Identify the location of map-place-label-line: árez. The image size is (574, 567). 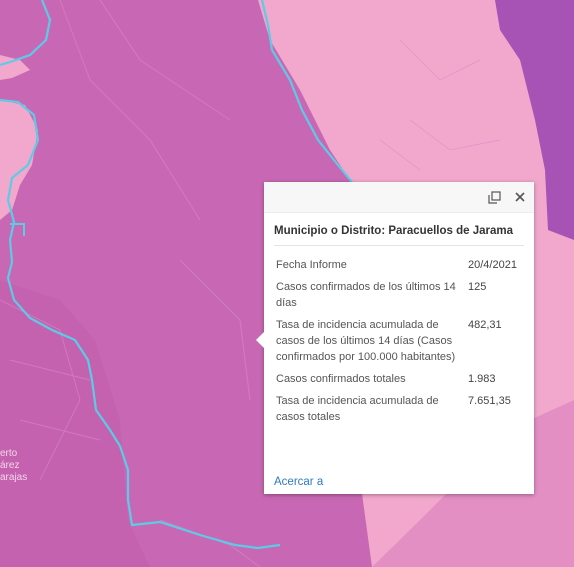
(10, 465).